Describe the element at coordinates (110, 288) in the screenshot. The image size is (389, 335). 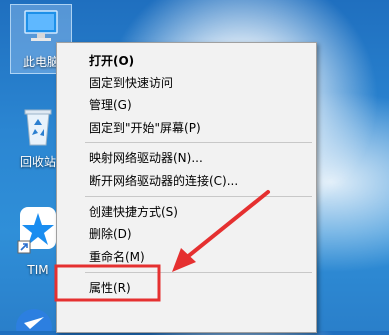
I see `menu-item-properties: 属性(R)` at that location.